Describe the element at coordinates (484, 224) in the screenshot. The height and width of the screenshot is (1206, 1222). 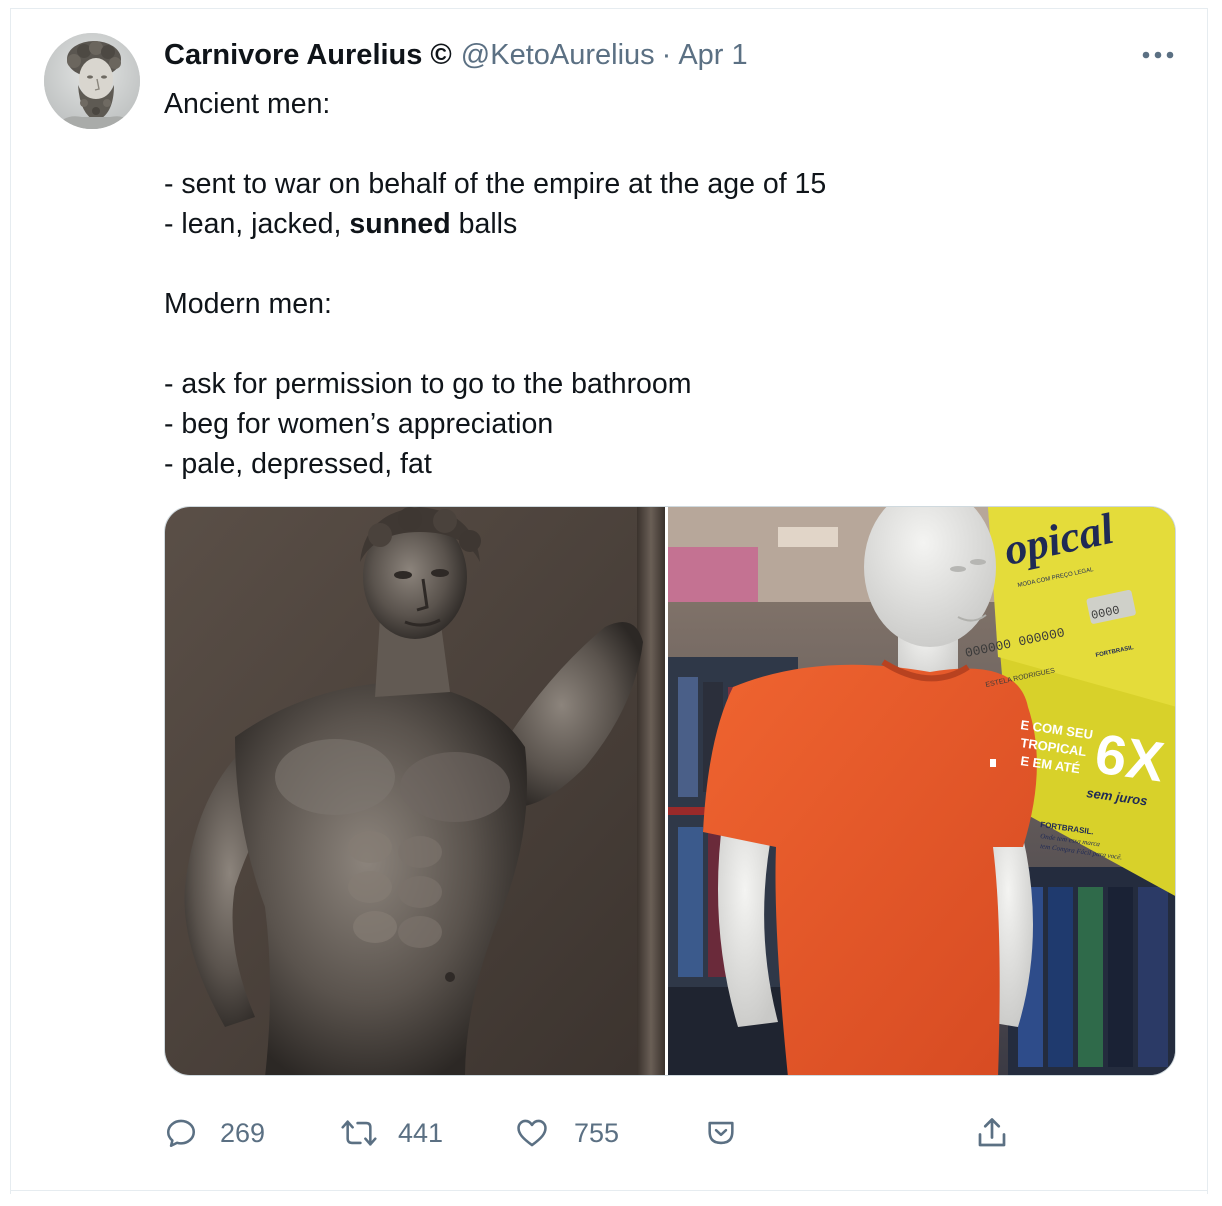
I see `tweet-text-segment: balls` at that location.